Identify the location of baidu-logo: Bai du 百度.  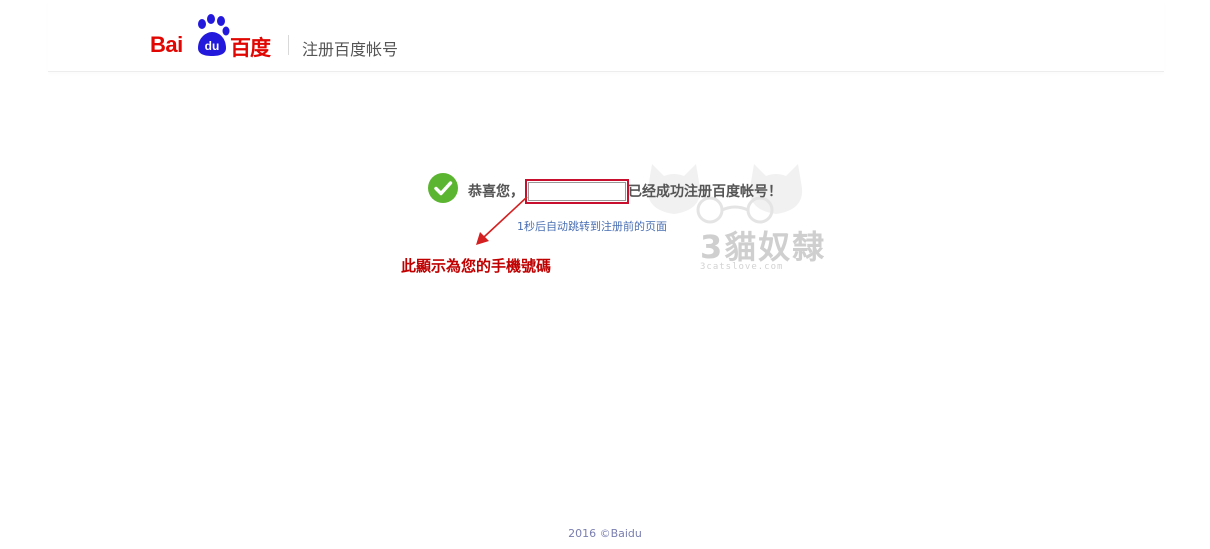
(213, 37).